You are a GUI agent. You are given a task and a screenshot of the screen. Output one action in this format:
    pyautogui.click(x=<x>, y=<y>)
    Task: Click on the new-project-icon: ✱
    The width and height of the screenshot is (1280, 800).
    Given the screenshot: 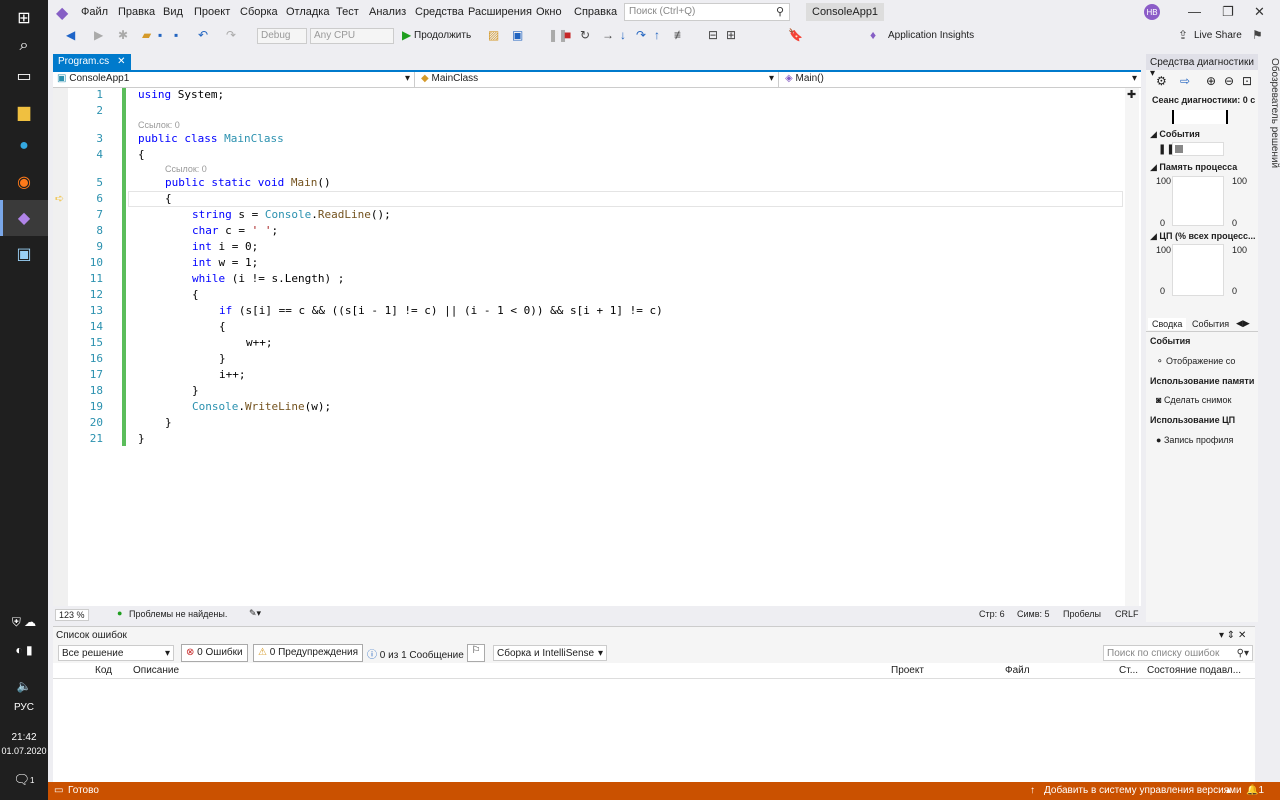 What is the action you would take?
    pyautogui.click(x=123, y=35)
    